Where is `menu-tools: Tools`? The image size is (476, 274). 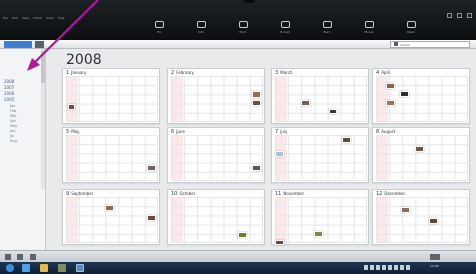
menu-tools: Tools is located at coordinates (49, 18).